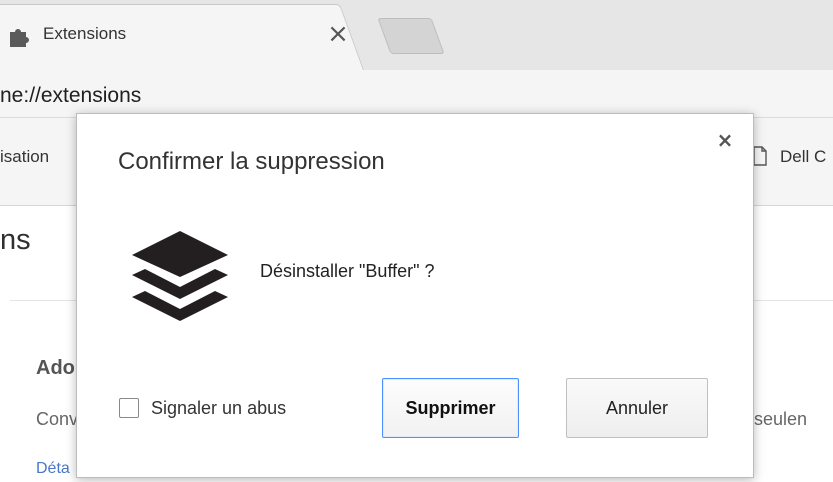  What do you see at coordinates (251, 161) in the screenshot?
I see `dialog-title: Confirmer la suppression` at bounding box center [251, 161].